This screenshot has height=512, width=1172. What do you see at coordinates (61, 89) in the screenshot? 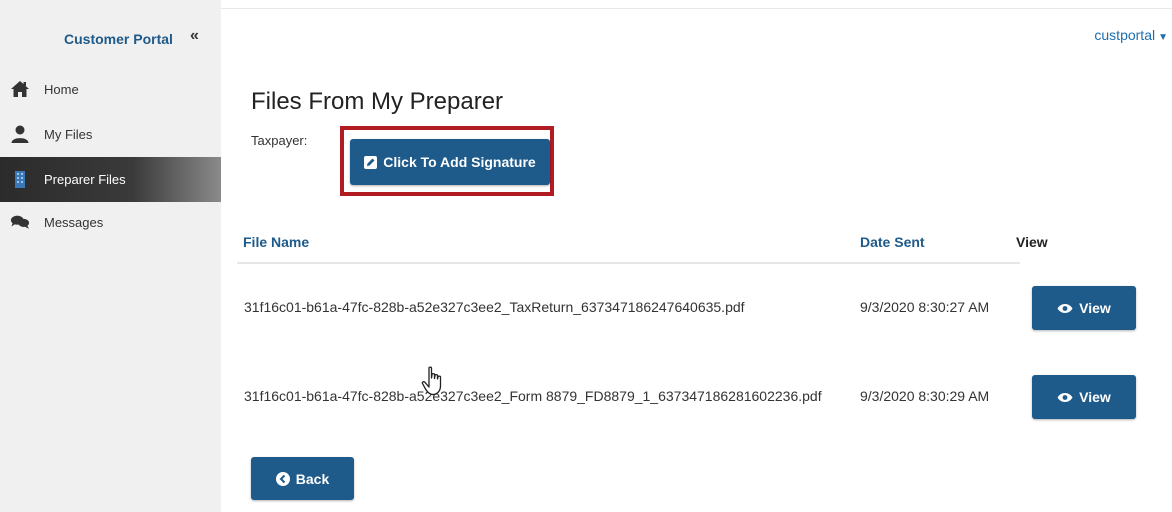
I see `sidebar-item-label: Home` at bounding box center [61, 89].